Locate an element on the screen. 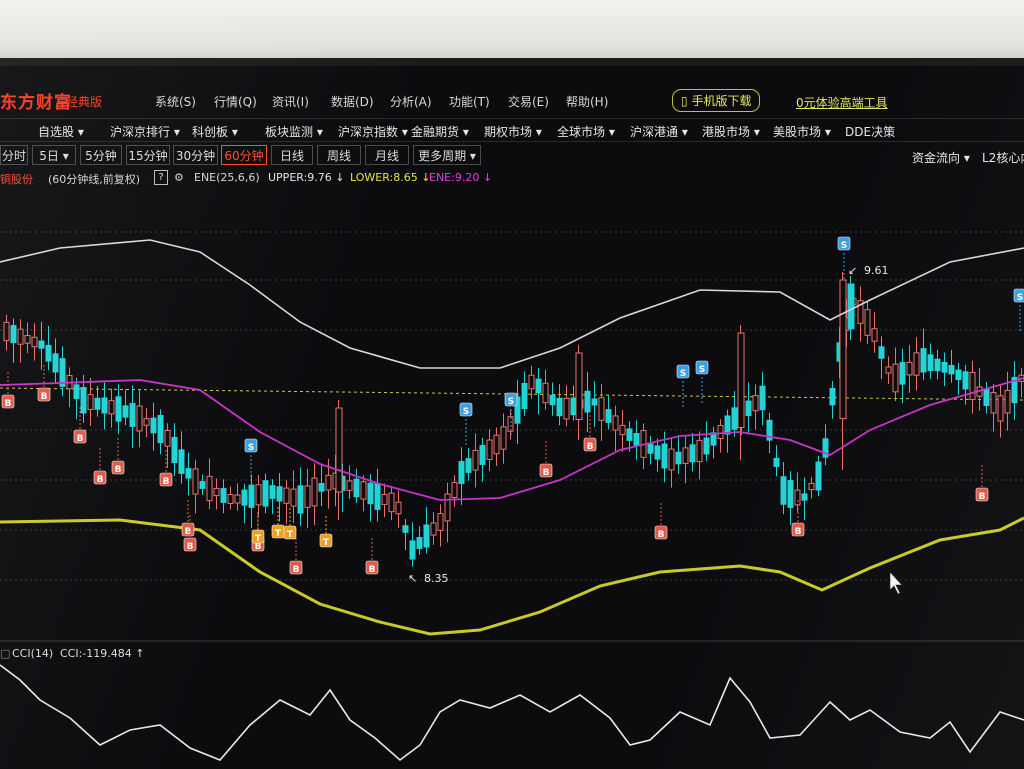  low-price-label: 8.35 is located at coordinates (436, 578).